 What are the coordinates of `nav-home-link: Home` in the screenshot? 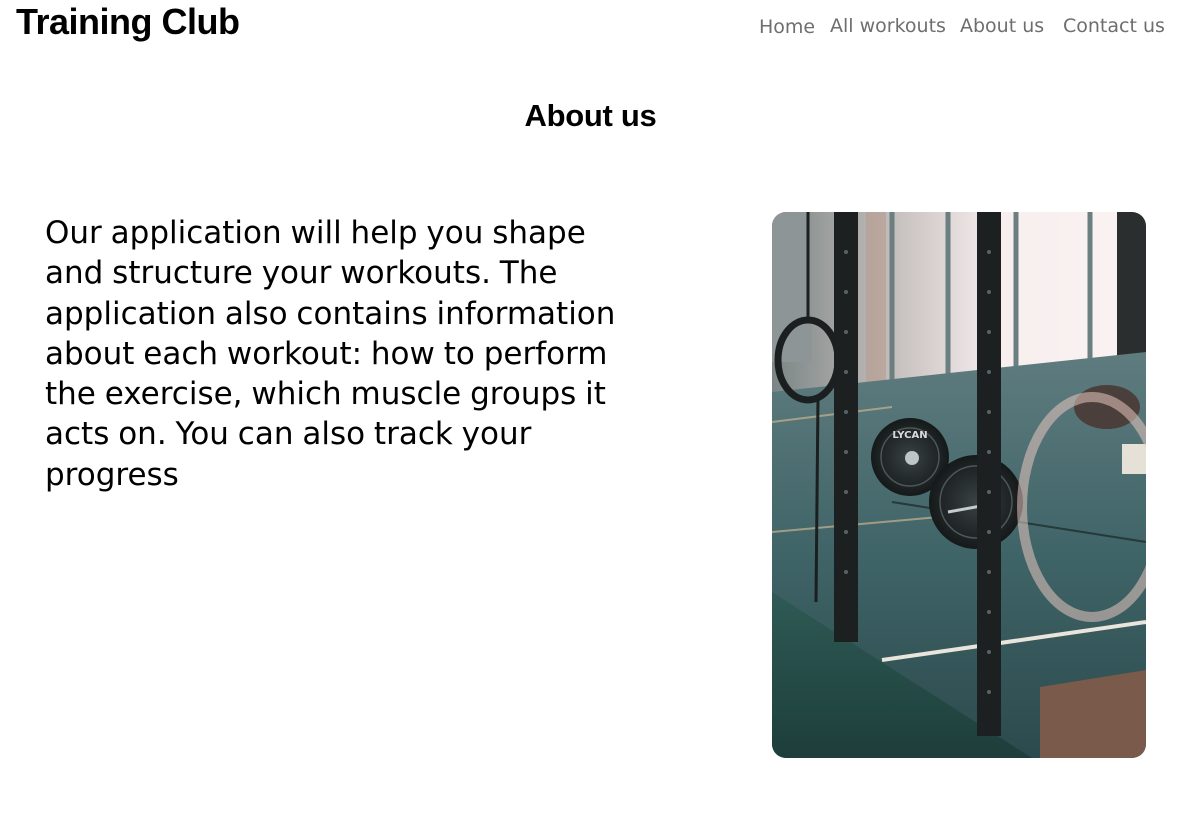 It's located at (787, 27).